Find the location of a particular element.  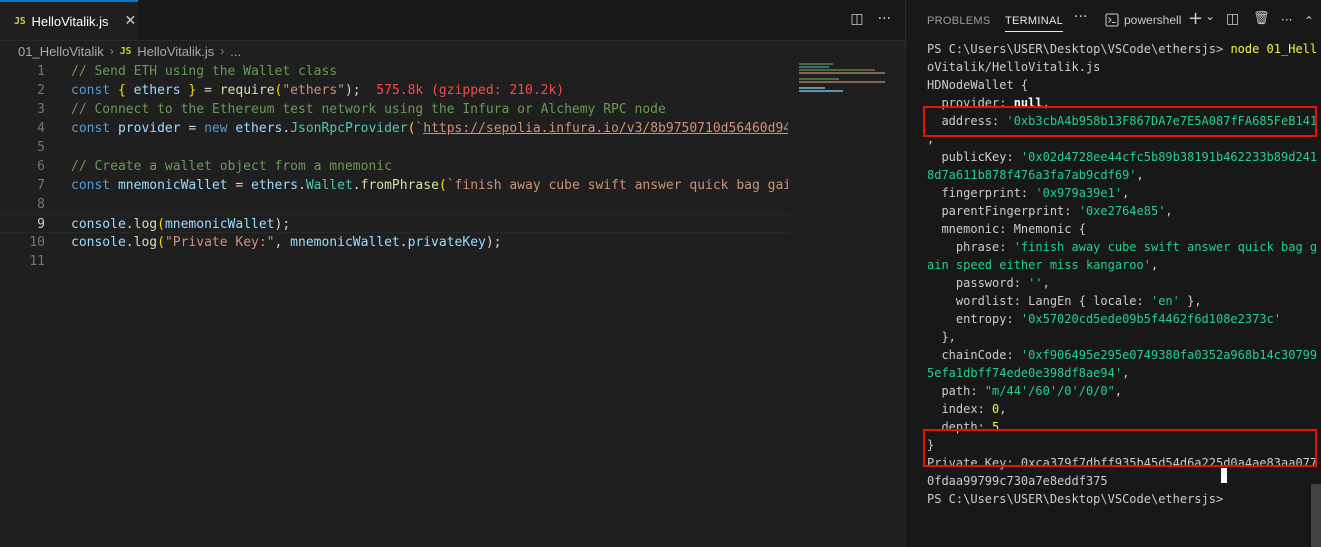

close-icon: ✕ is located at coordinates (131, 21).